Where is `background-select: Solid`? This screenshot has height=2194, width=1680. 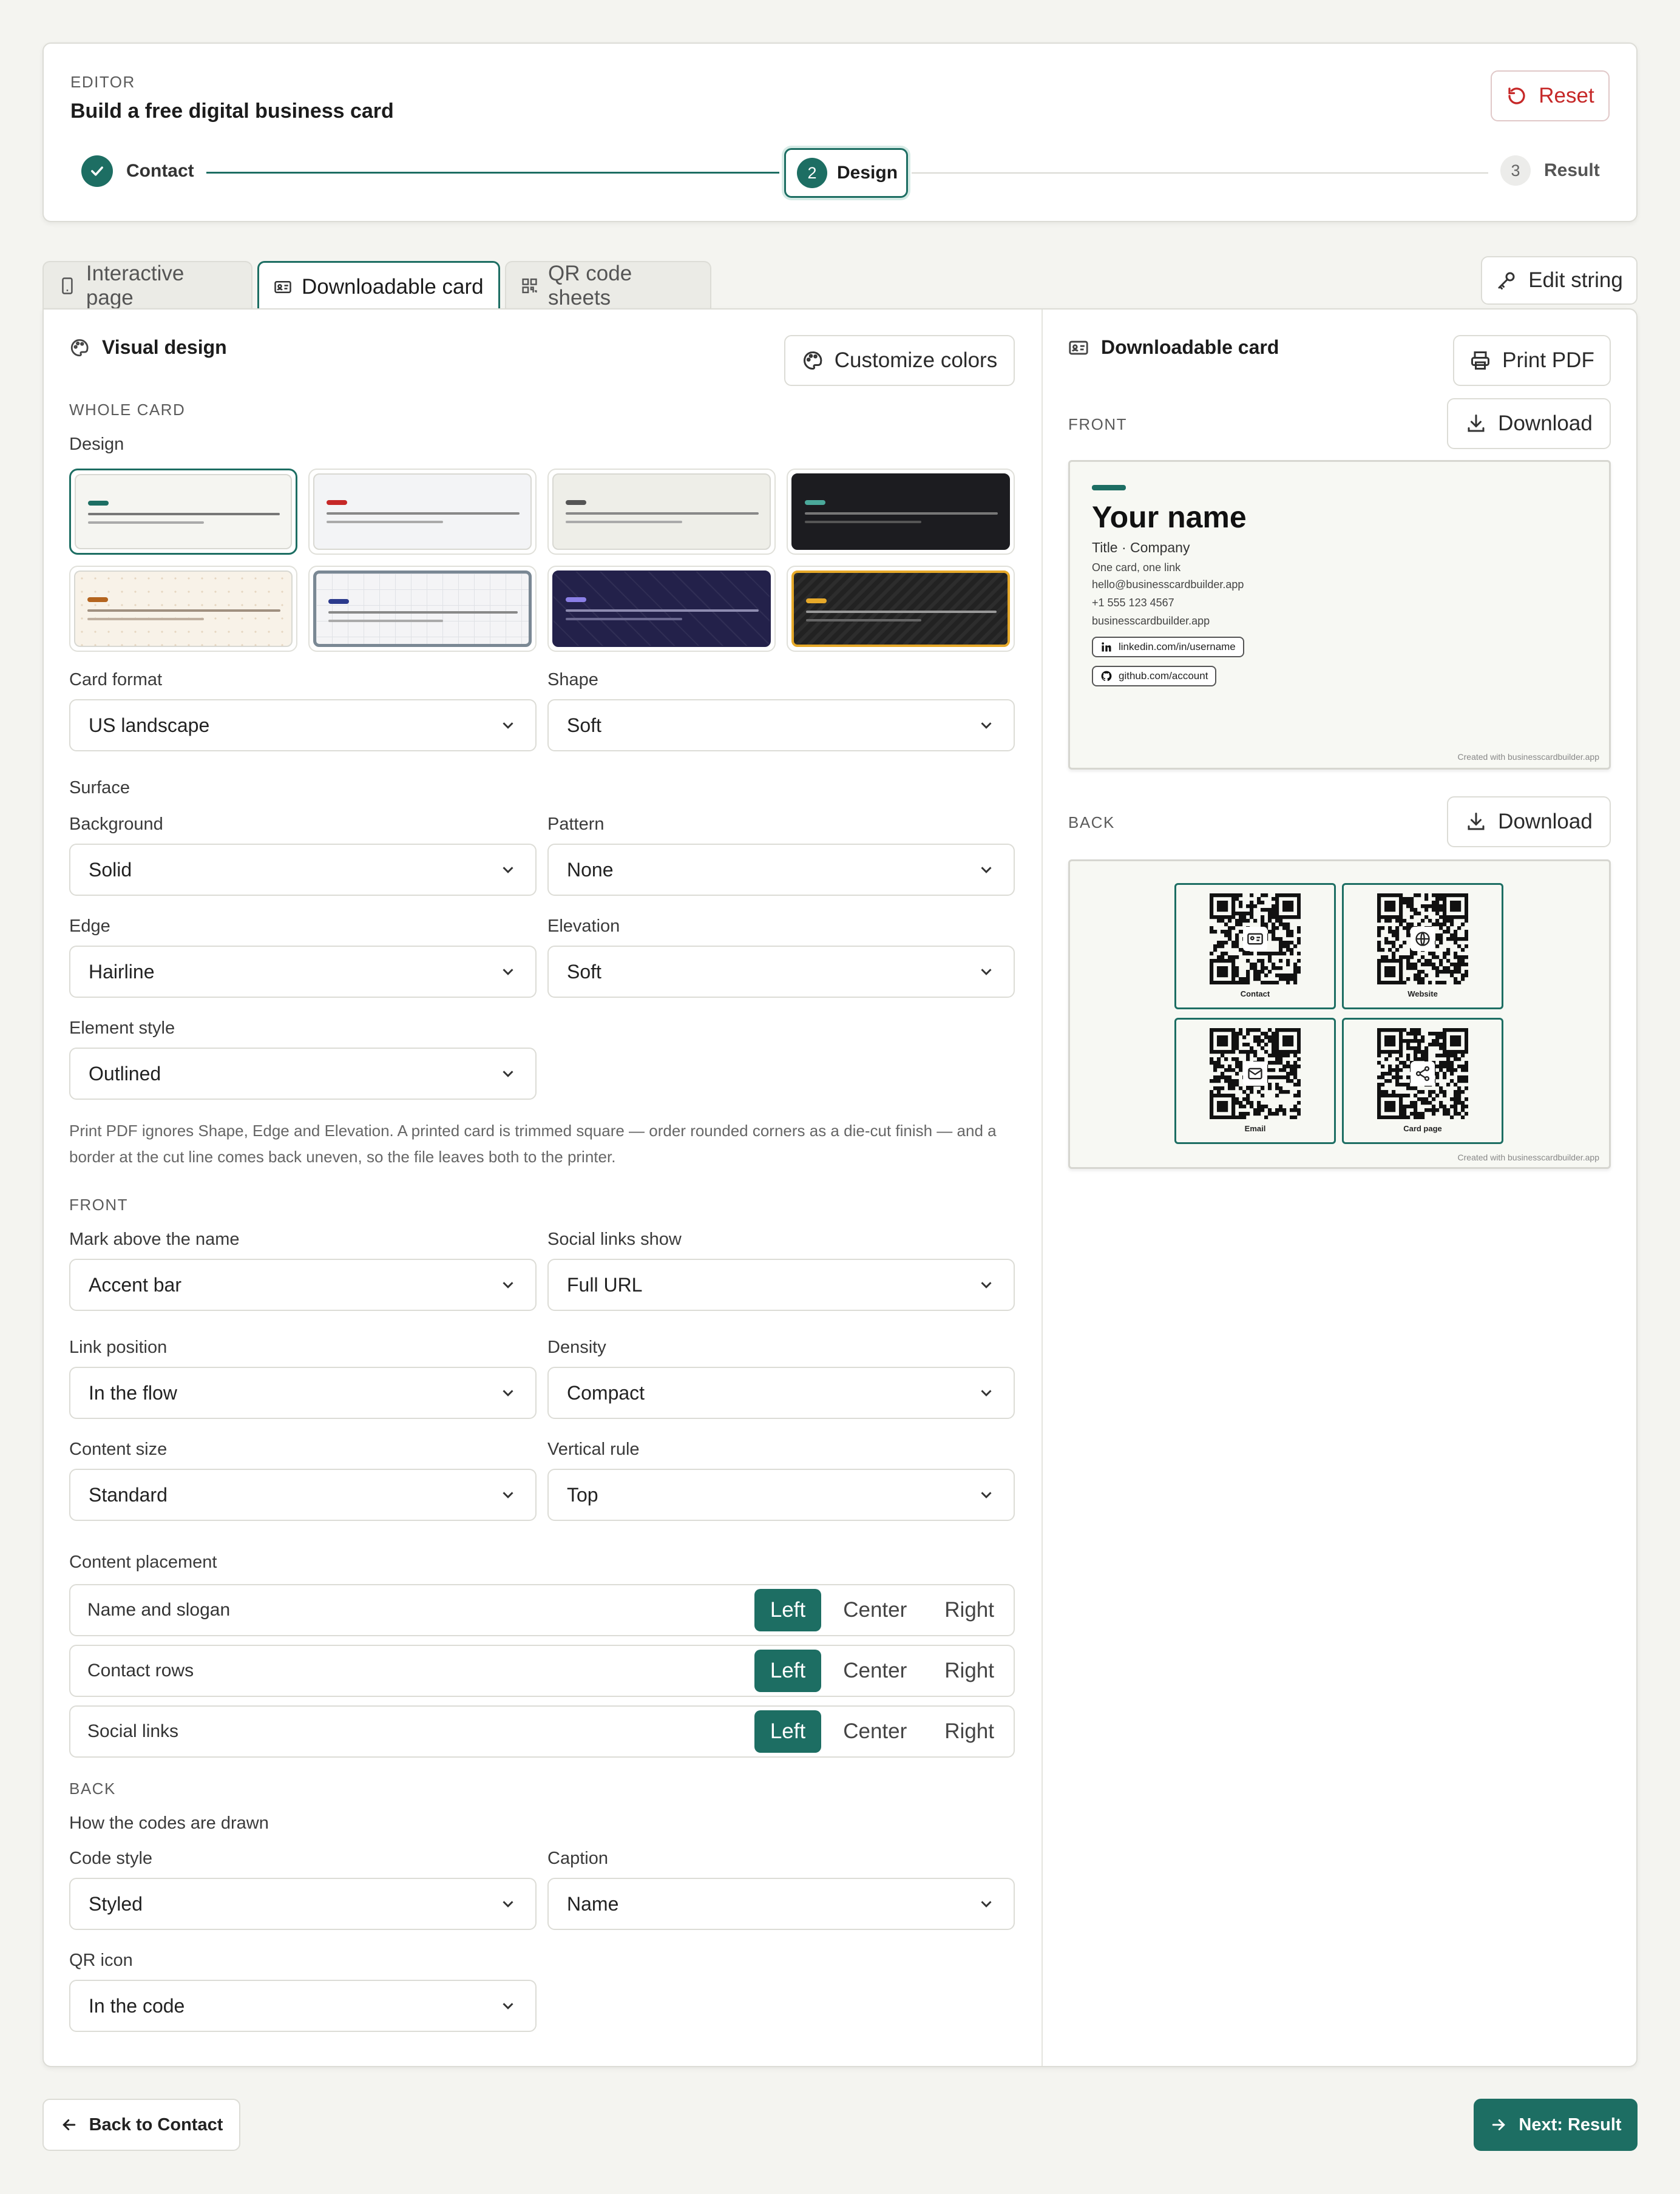
background-select: Solid is located at coordinates (303, 870).